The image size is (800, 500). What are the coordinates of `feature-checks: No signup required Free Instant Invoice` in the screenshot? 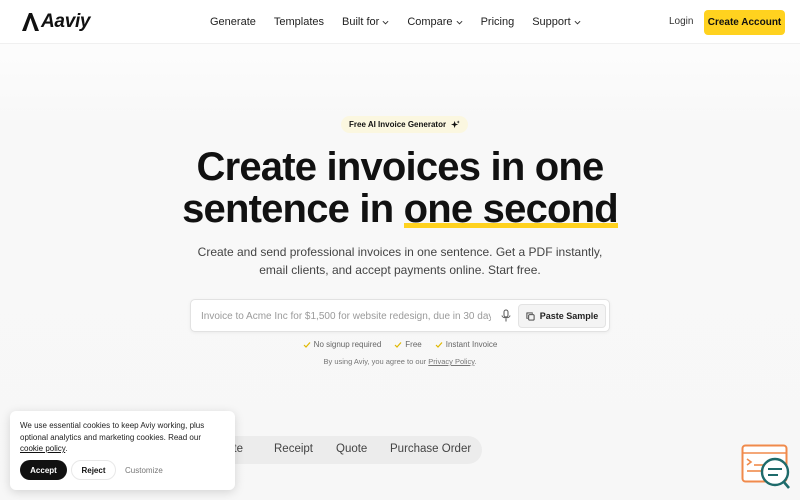 It's located at (400, 344).